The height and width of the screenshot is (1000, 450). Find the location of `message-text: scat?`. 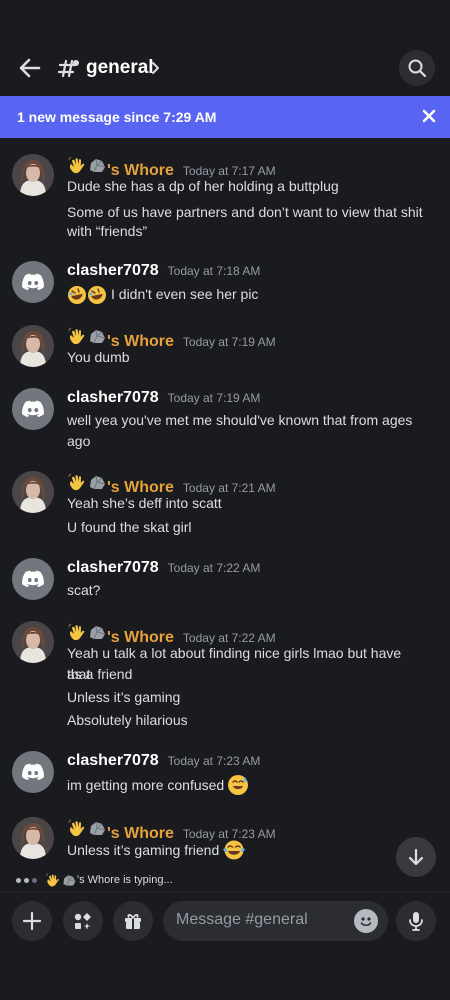

message-text: scat? is located at coordinates (84, 590).